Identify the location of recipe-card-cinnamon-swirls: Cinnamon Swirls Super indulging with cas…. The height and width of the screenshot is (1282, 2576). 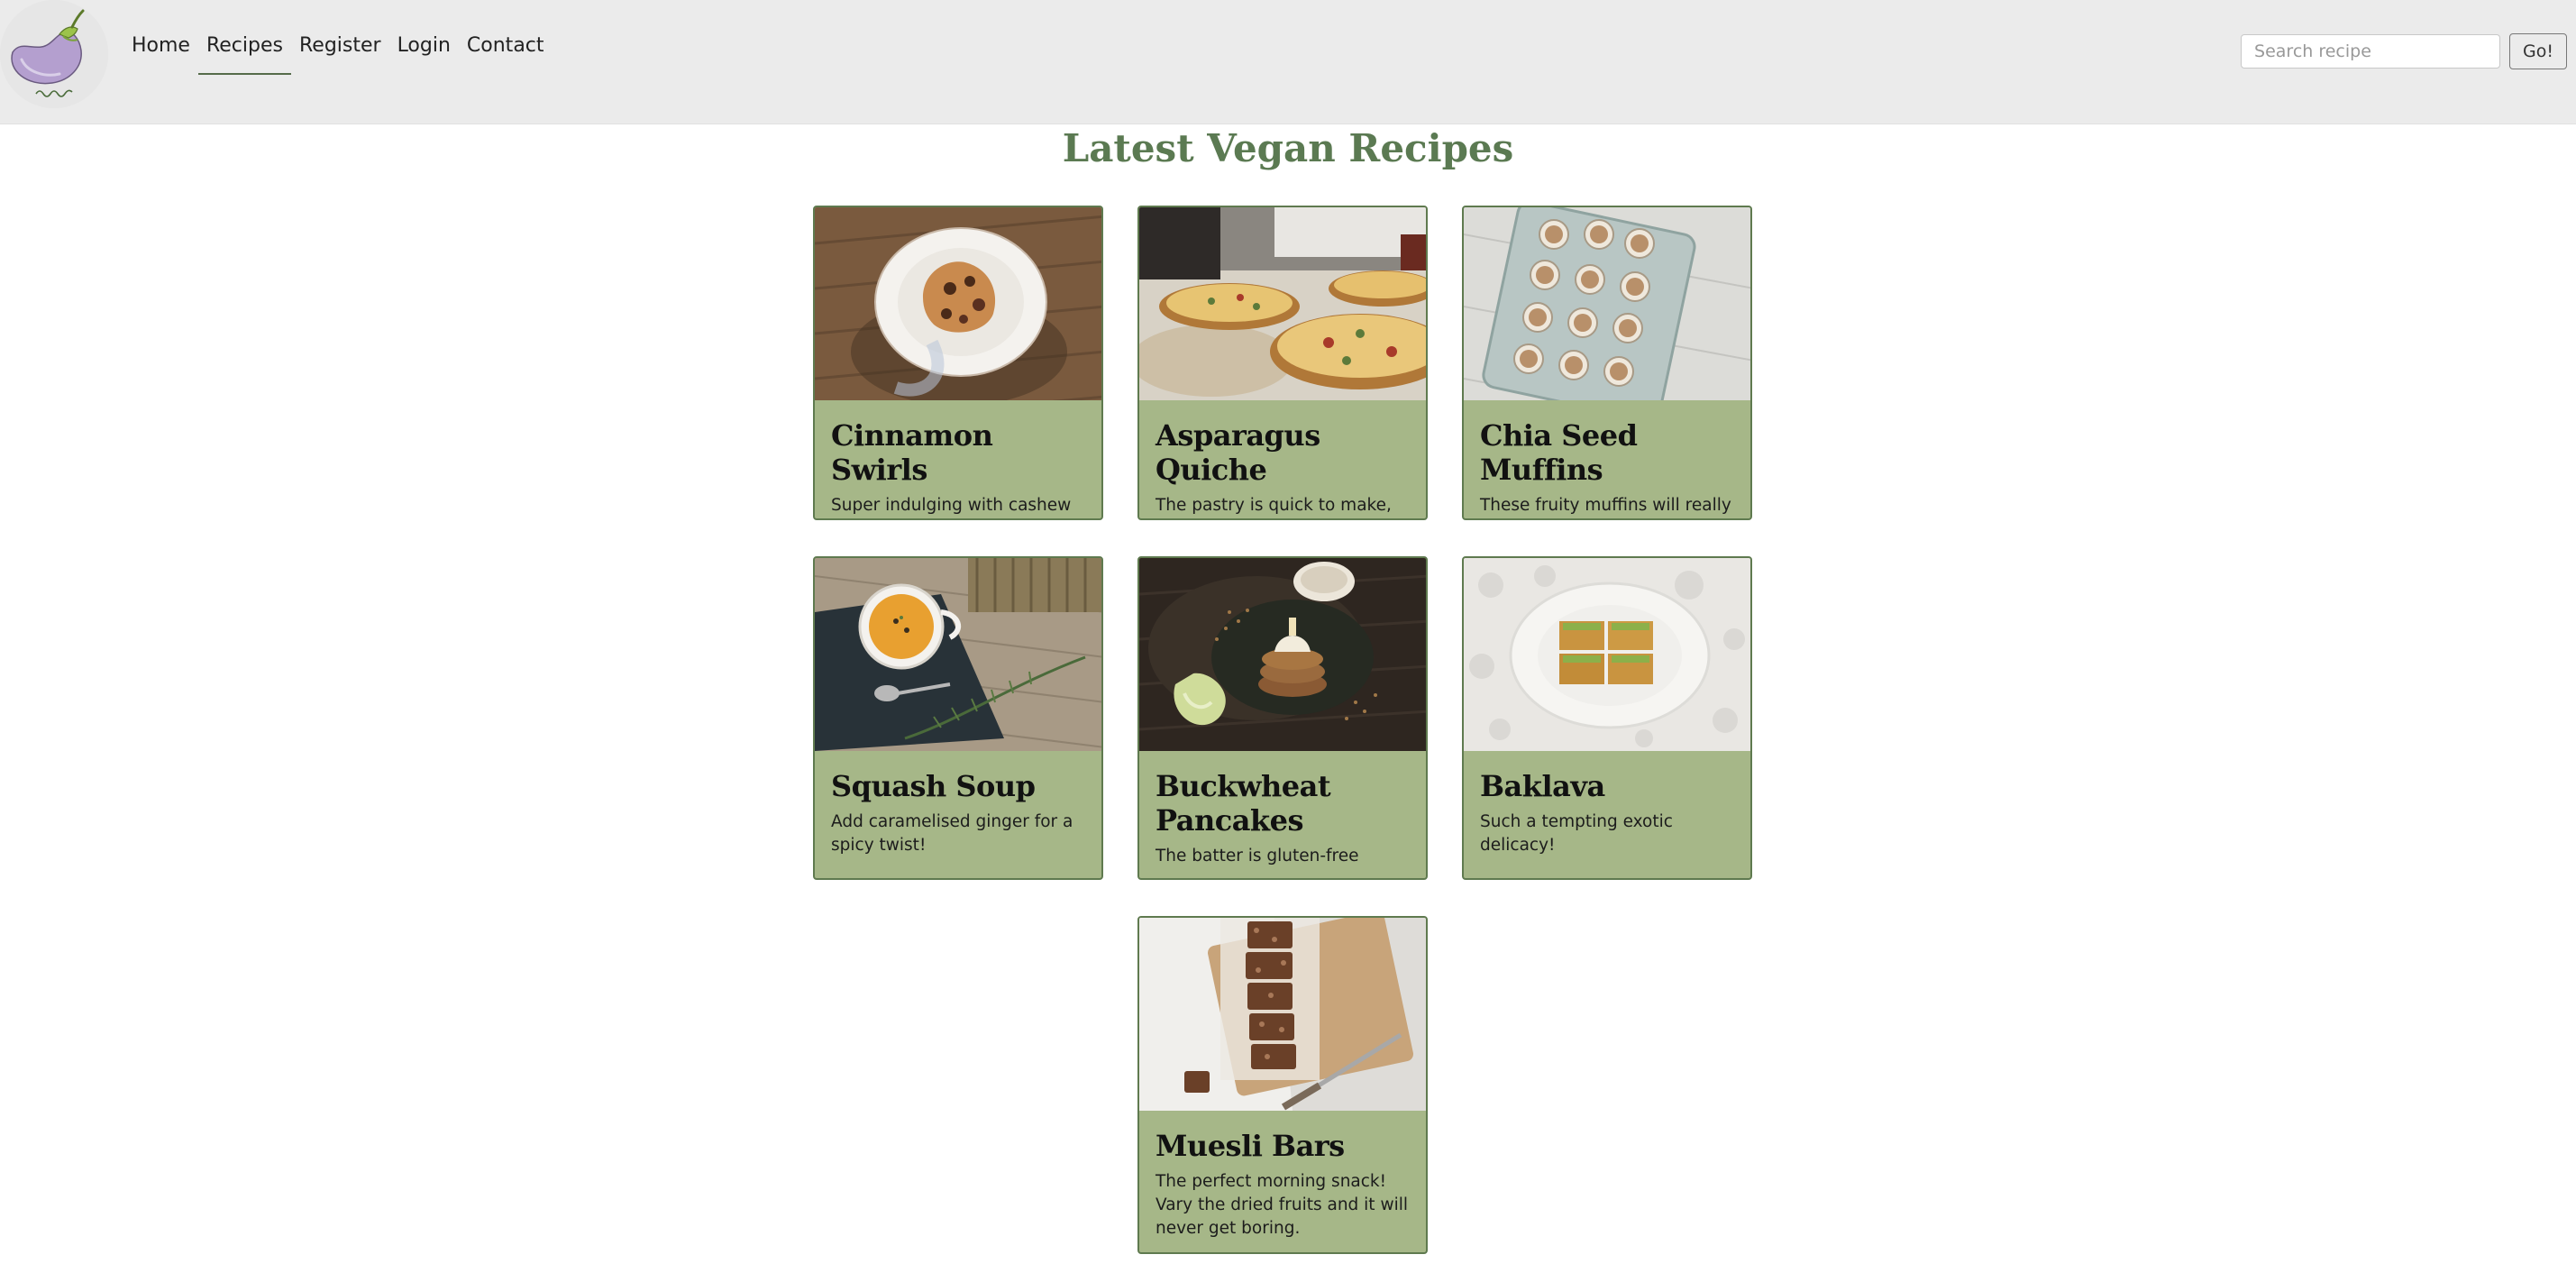
(958, 363).